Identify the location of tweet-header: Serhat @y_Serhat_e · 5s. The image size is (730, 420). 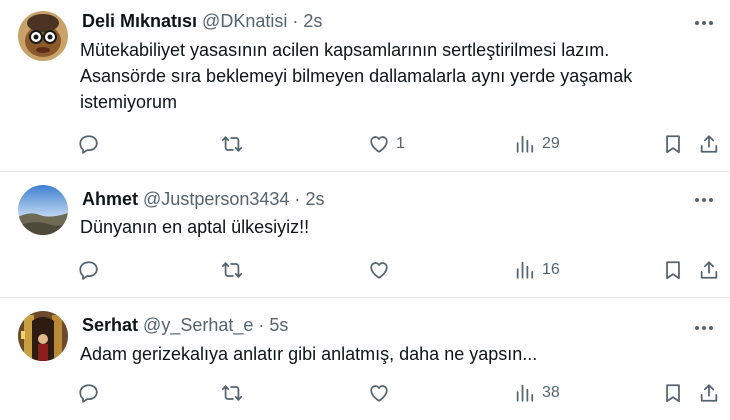
(185, 325).